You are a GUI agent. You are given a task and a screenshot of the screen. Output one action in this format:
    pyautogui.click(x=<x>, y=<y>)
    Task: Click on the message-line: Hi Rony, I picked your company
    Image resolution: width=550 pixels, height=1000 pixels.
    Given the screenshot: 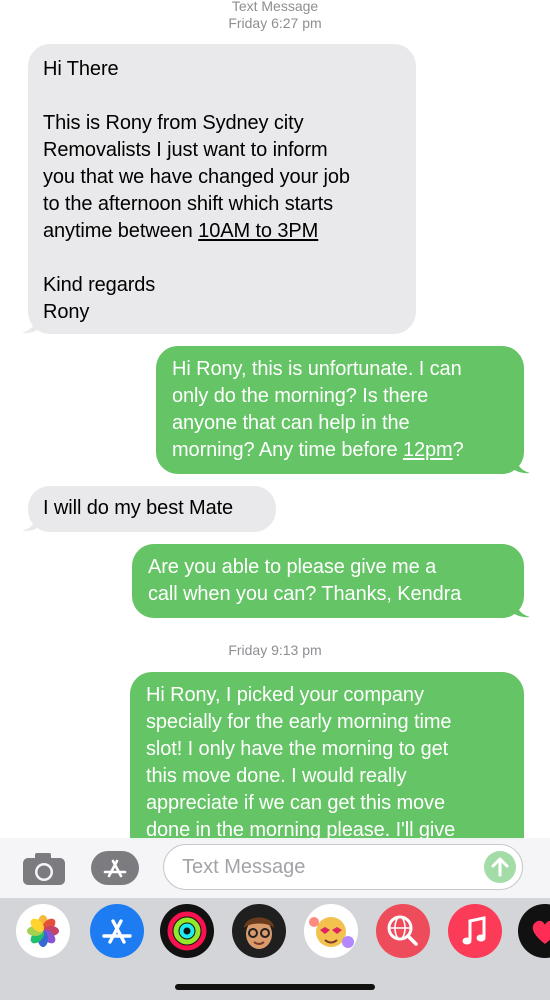 What is the action you would take?
    pyautogui.click(x=285, y=695)
    